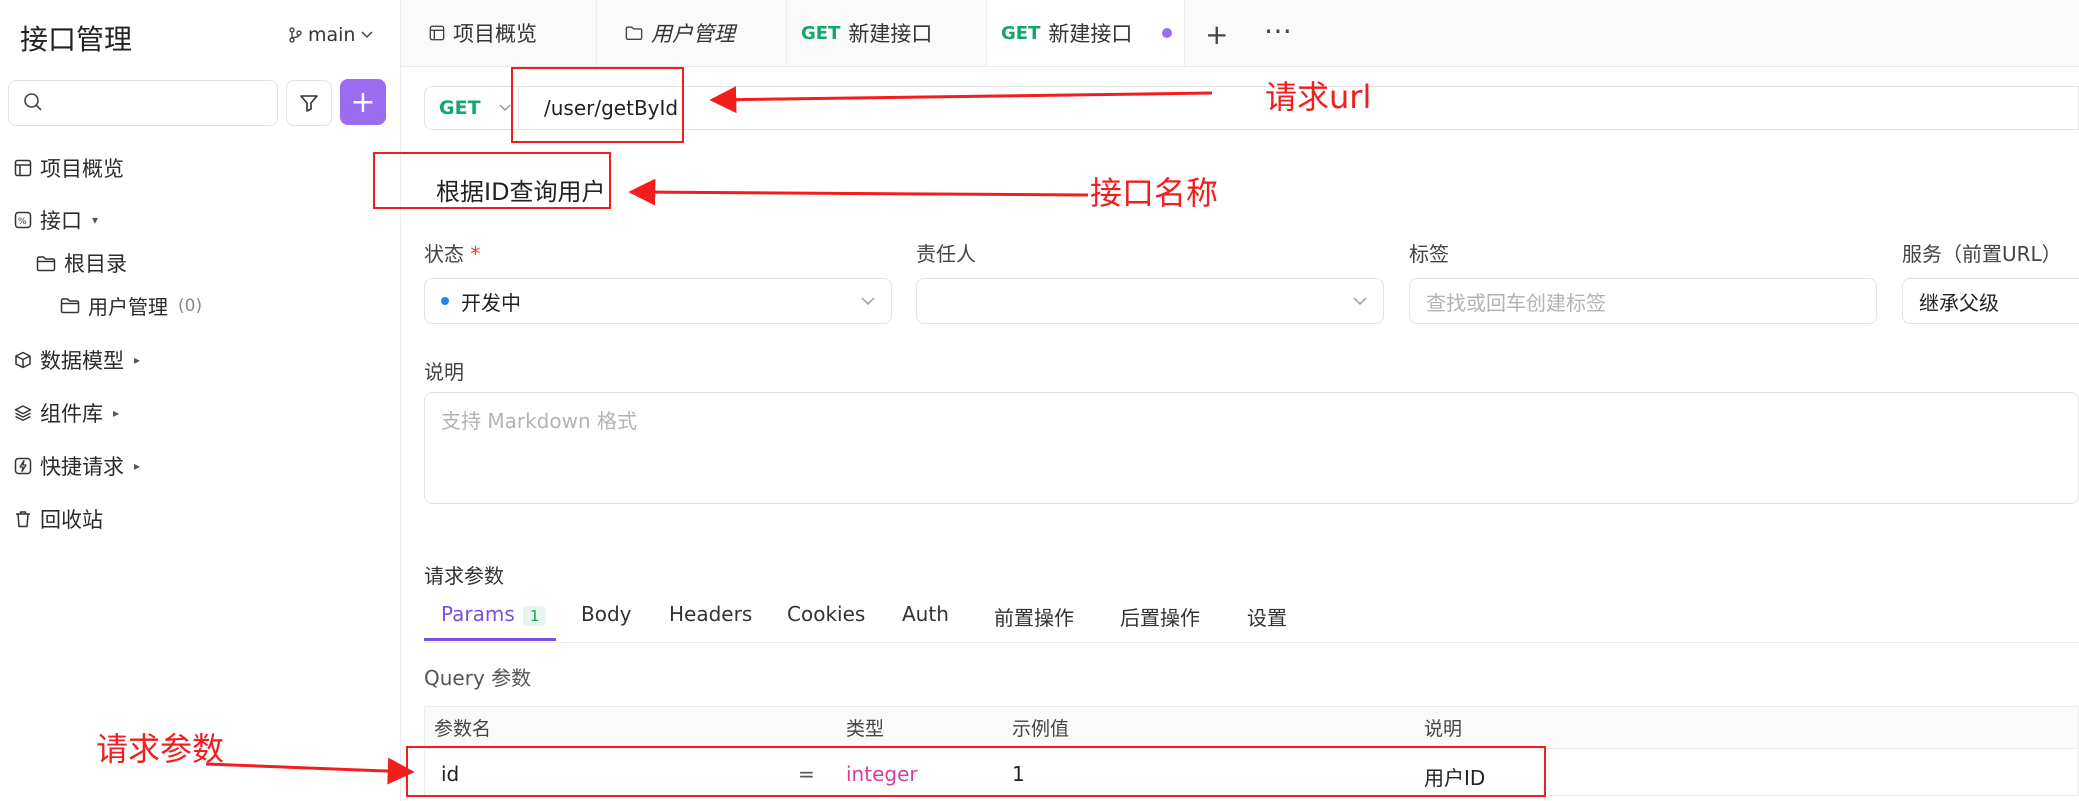  Describe the element at coordinates (310, 771) in the screenshot. I see `params-arrow` at that location.